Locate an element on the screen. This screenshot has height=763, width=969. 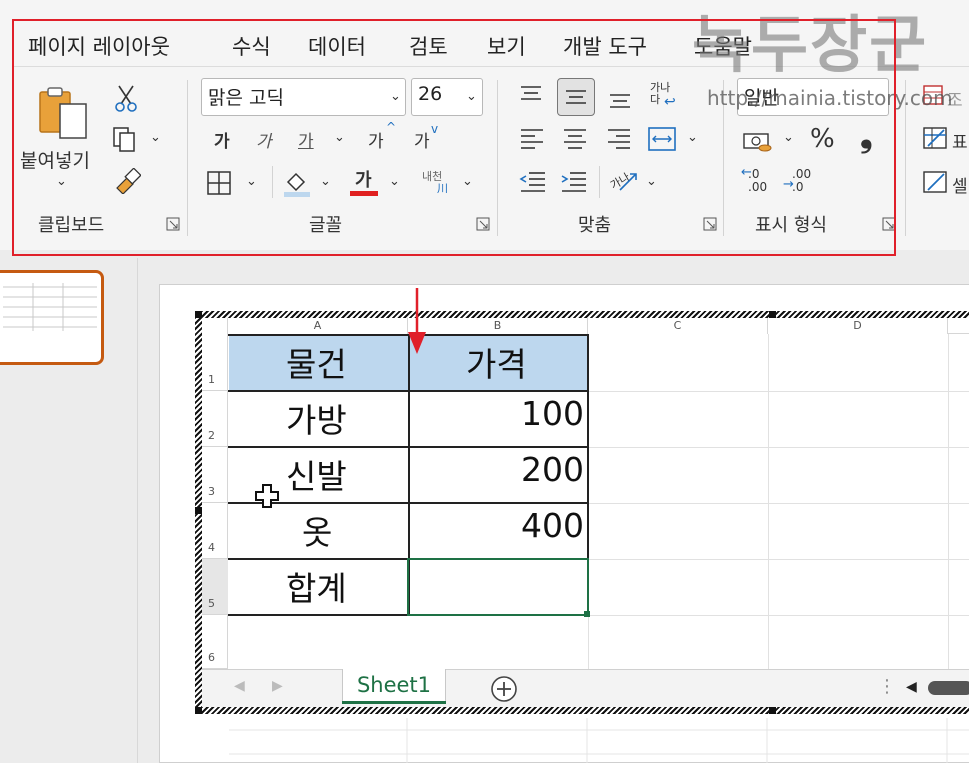
cell-b2: 100 is located at coordinates (546, 413).